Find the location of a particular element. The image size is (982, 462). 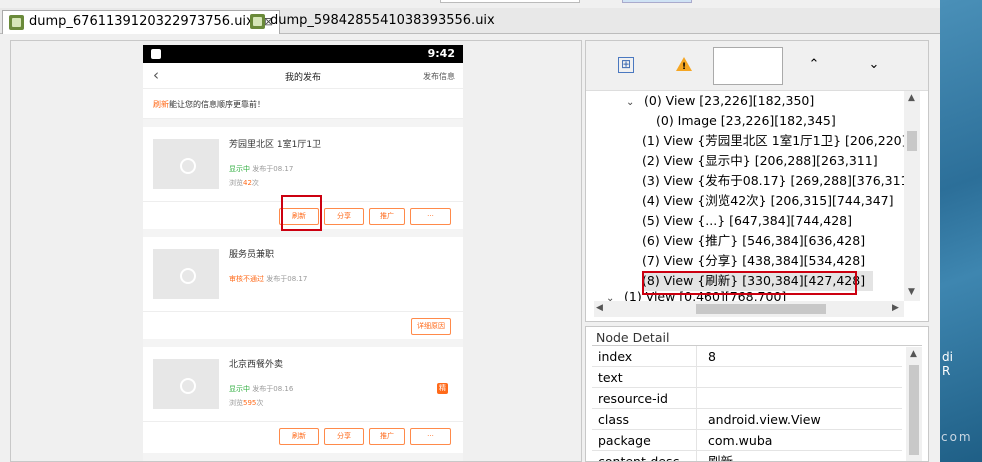

phone-status-bar: 9:42 is located at coordinates (303, 54).